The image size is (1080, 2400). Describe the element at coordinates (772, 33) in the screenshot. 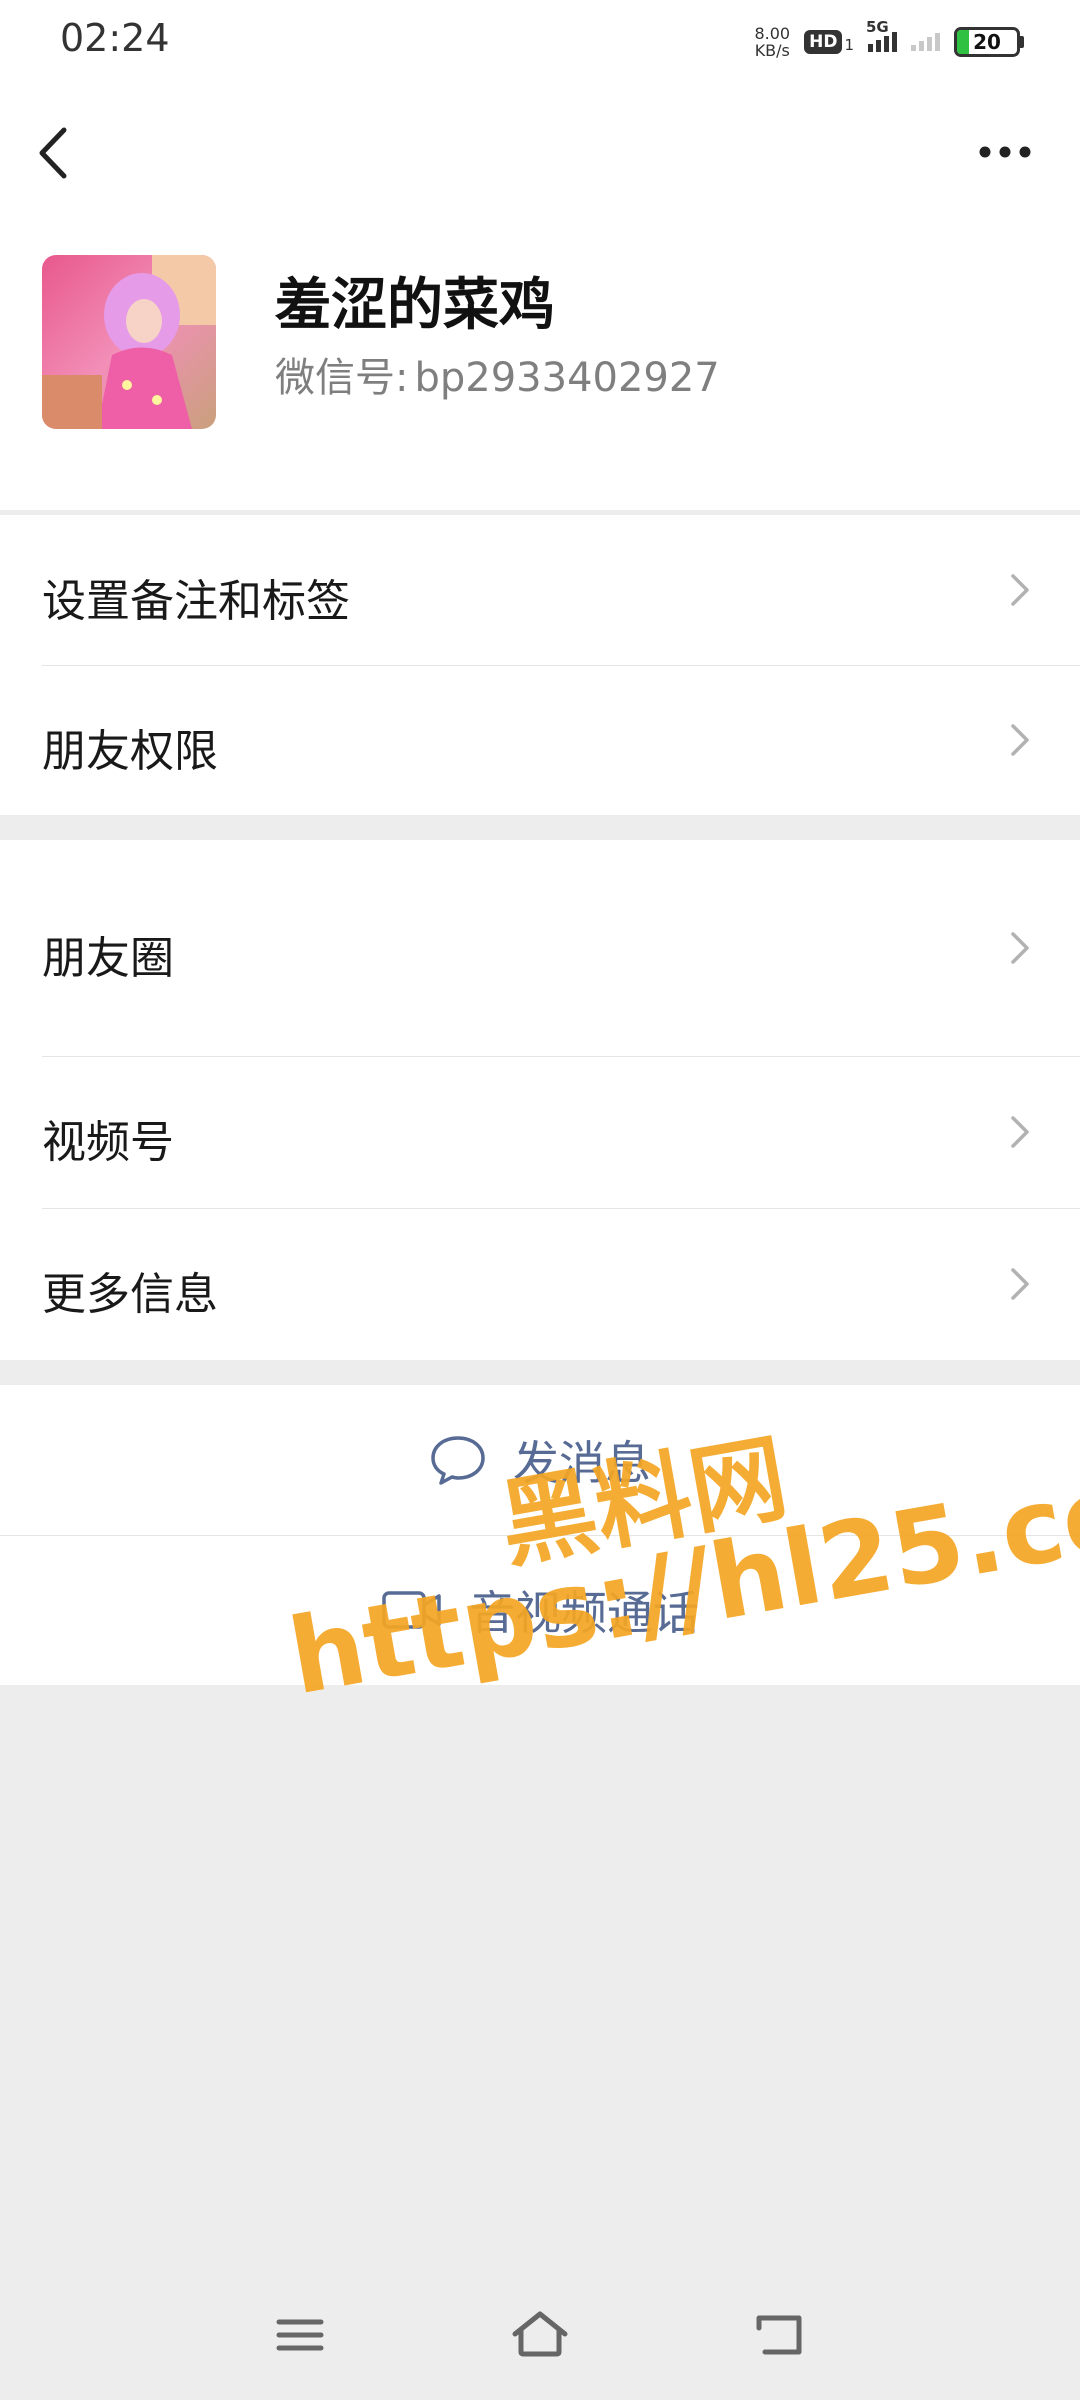

I see `network-speed-value: 8.00` at that location.